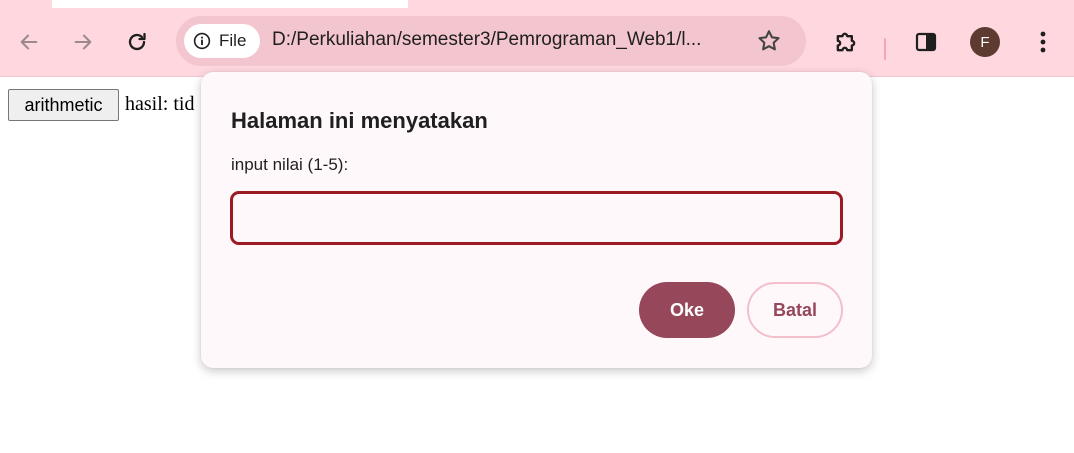  I want to click on side-panel-button, so click(926, 42).